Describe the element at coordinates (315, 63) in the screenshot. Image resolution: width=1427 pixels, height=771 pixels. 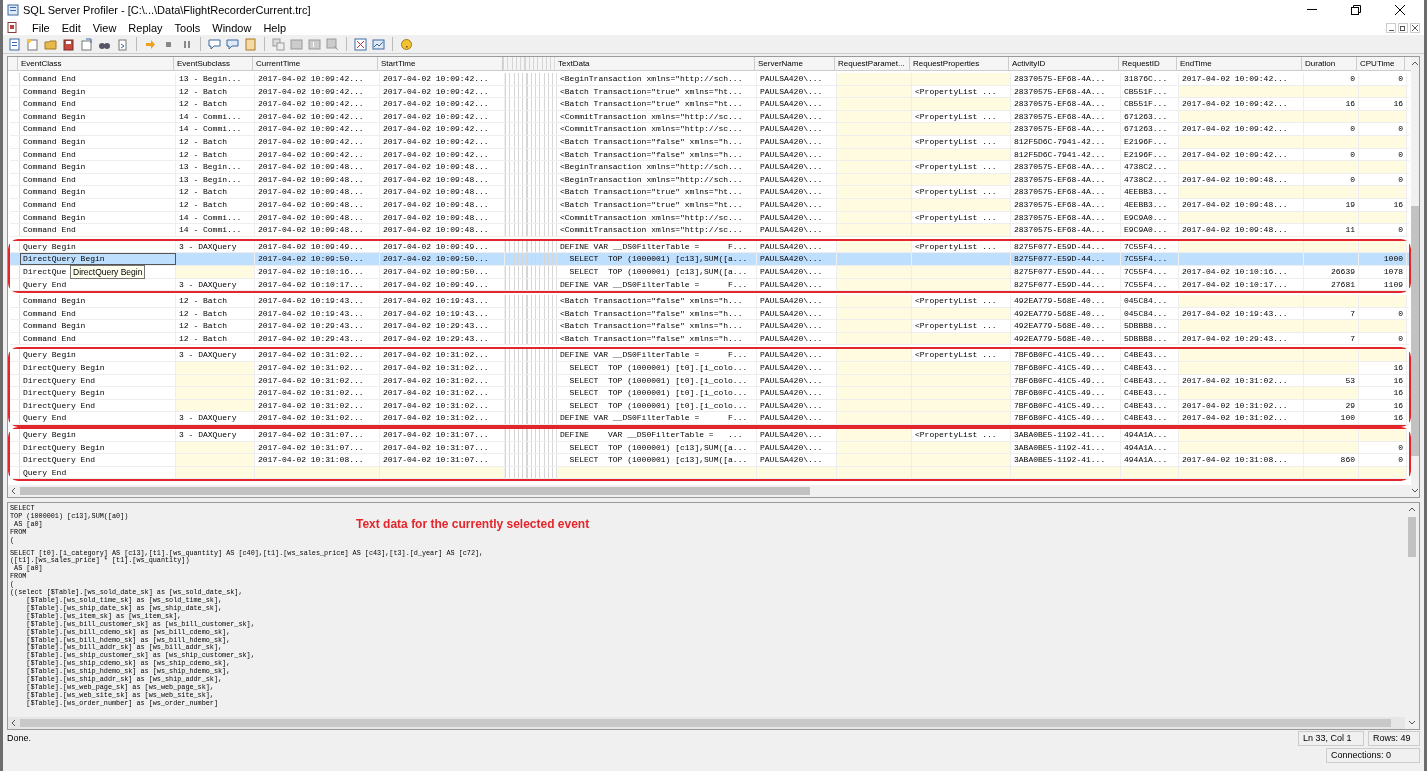
I see `column-header: CurrentTime` at that location.